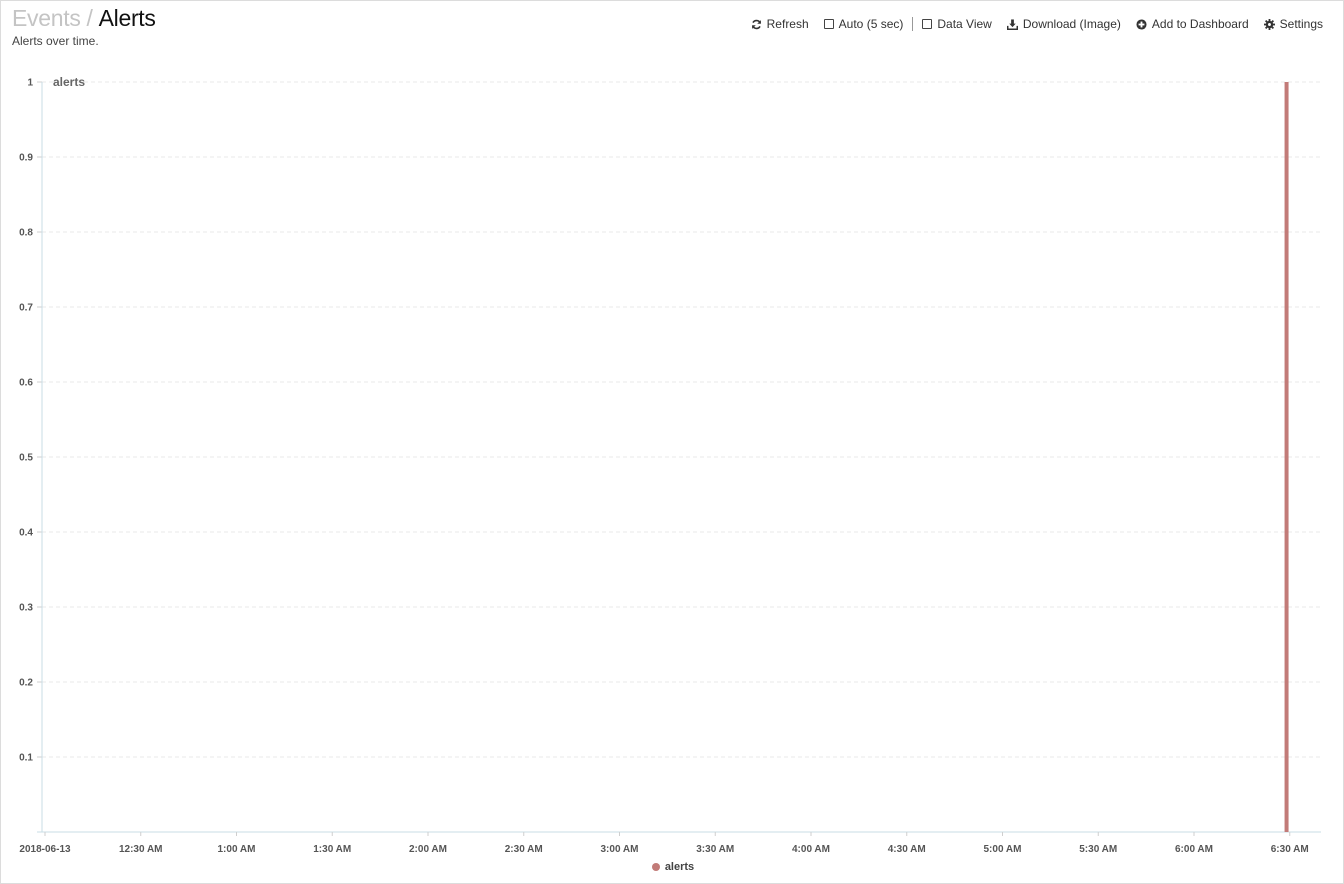  Describe the element at coordinates (141, 849) in the screenshot. I see `x-tick-label: 12:30 AM` at that location.